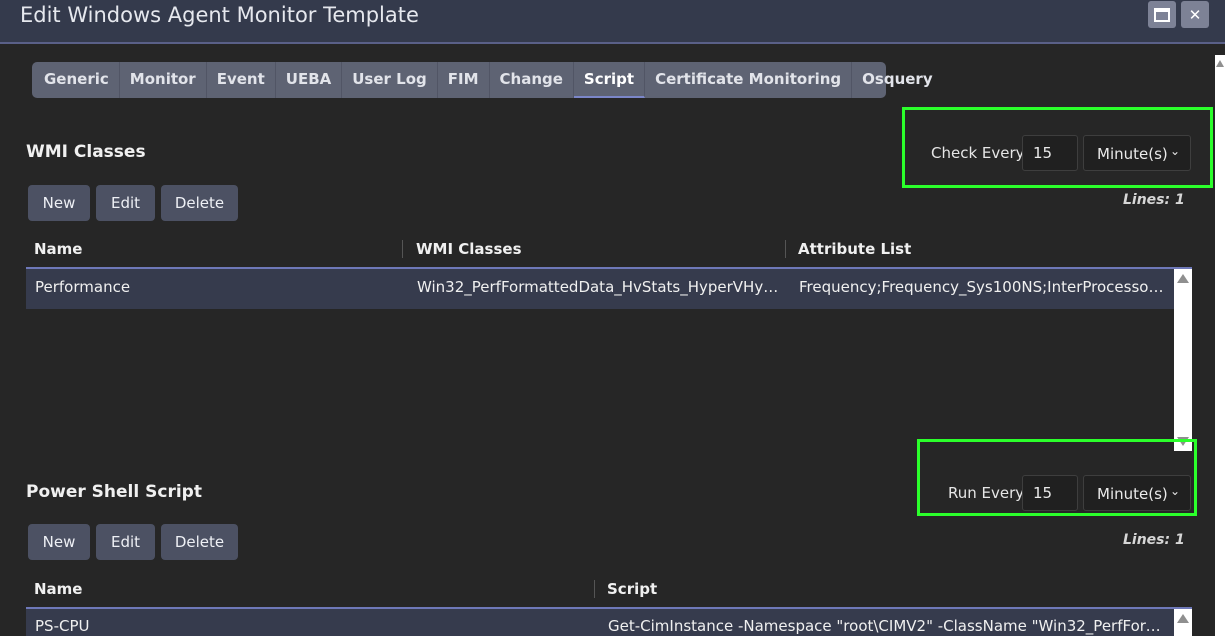  What do you see at coordinates (1132, 154) in the screenshot?
I see `check-interval-unit-value: Minute(s)` at bounding box center [1132, 154].